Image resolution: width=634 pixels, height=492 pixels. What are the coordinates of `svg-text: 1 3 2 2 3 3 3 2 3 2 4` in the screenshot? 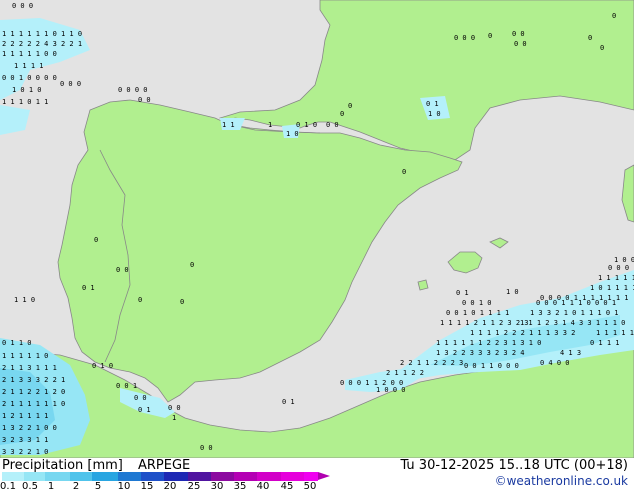 It's located at (480, 353).